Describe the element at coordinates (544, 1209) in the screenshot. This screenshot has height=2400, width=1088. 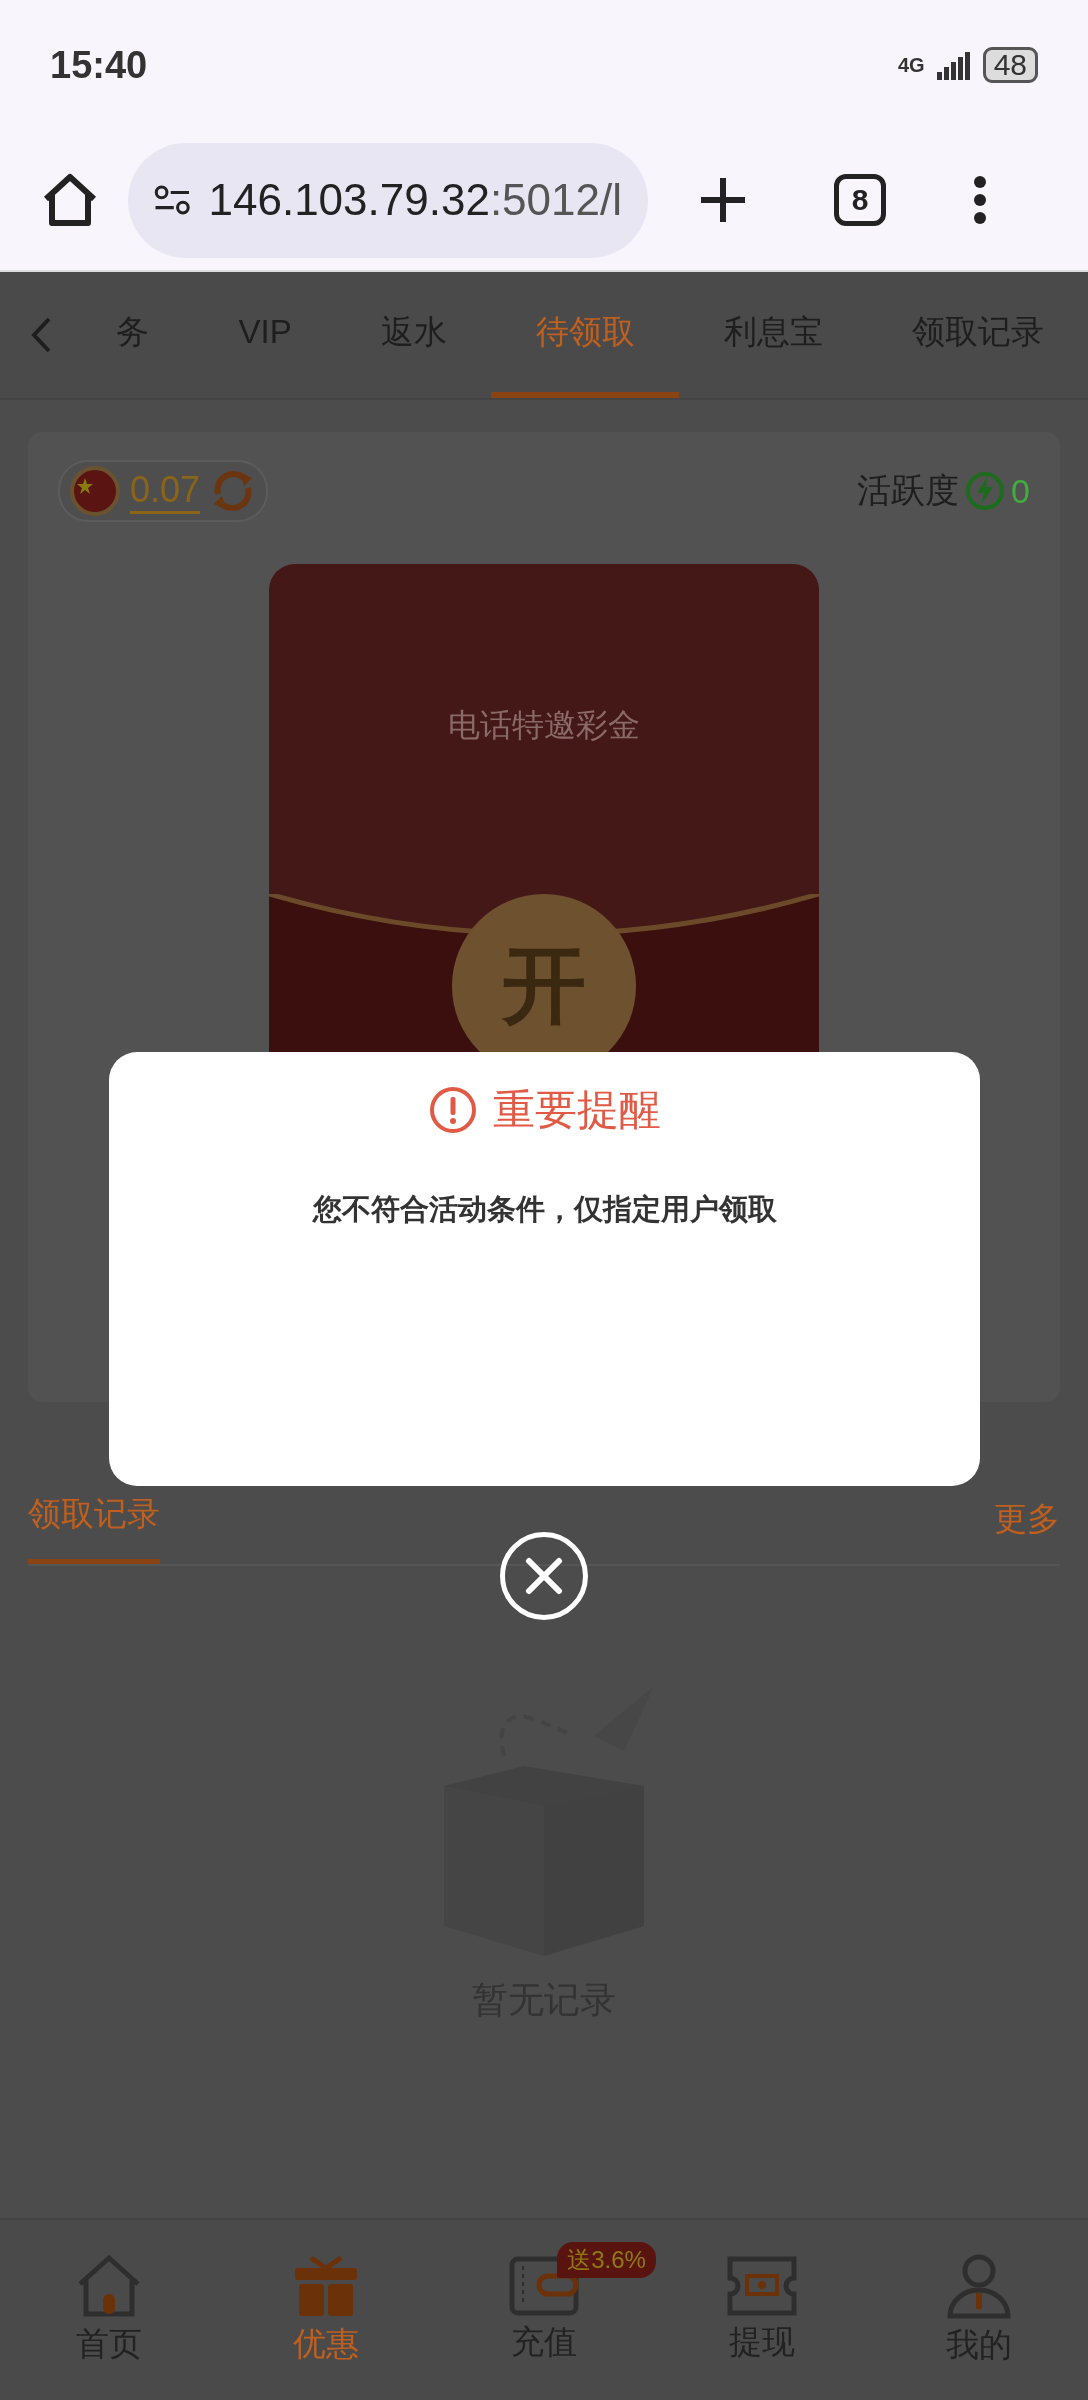
I see `dialog-message: 您不符合活动条件，仅指定用户领取` at that location.